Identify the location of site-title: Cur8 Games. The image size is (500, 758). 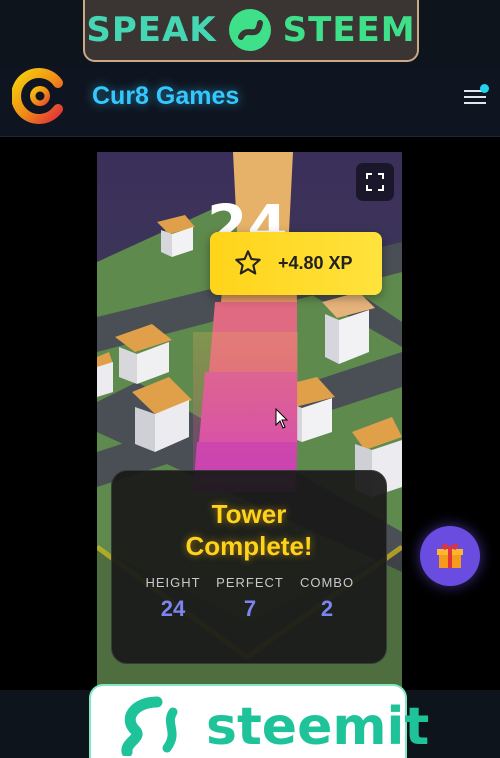
(165, 96).